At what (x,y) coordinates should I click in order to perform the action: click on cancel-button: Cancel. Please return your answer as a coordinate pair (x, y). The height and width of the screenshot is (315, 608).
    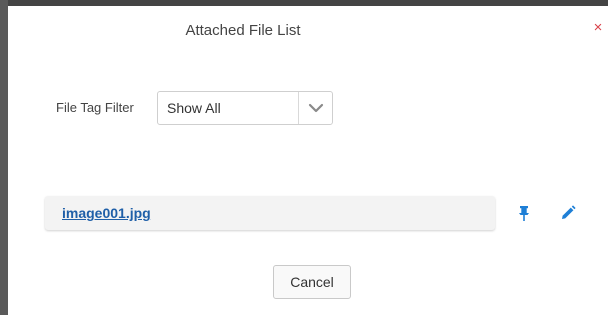
    Looking at the image, I should click on (312, 282).